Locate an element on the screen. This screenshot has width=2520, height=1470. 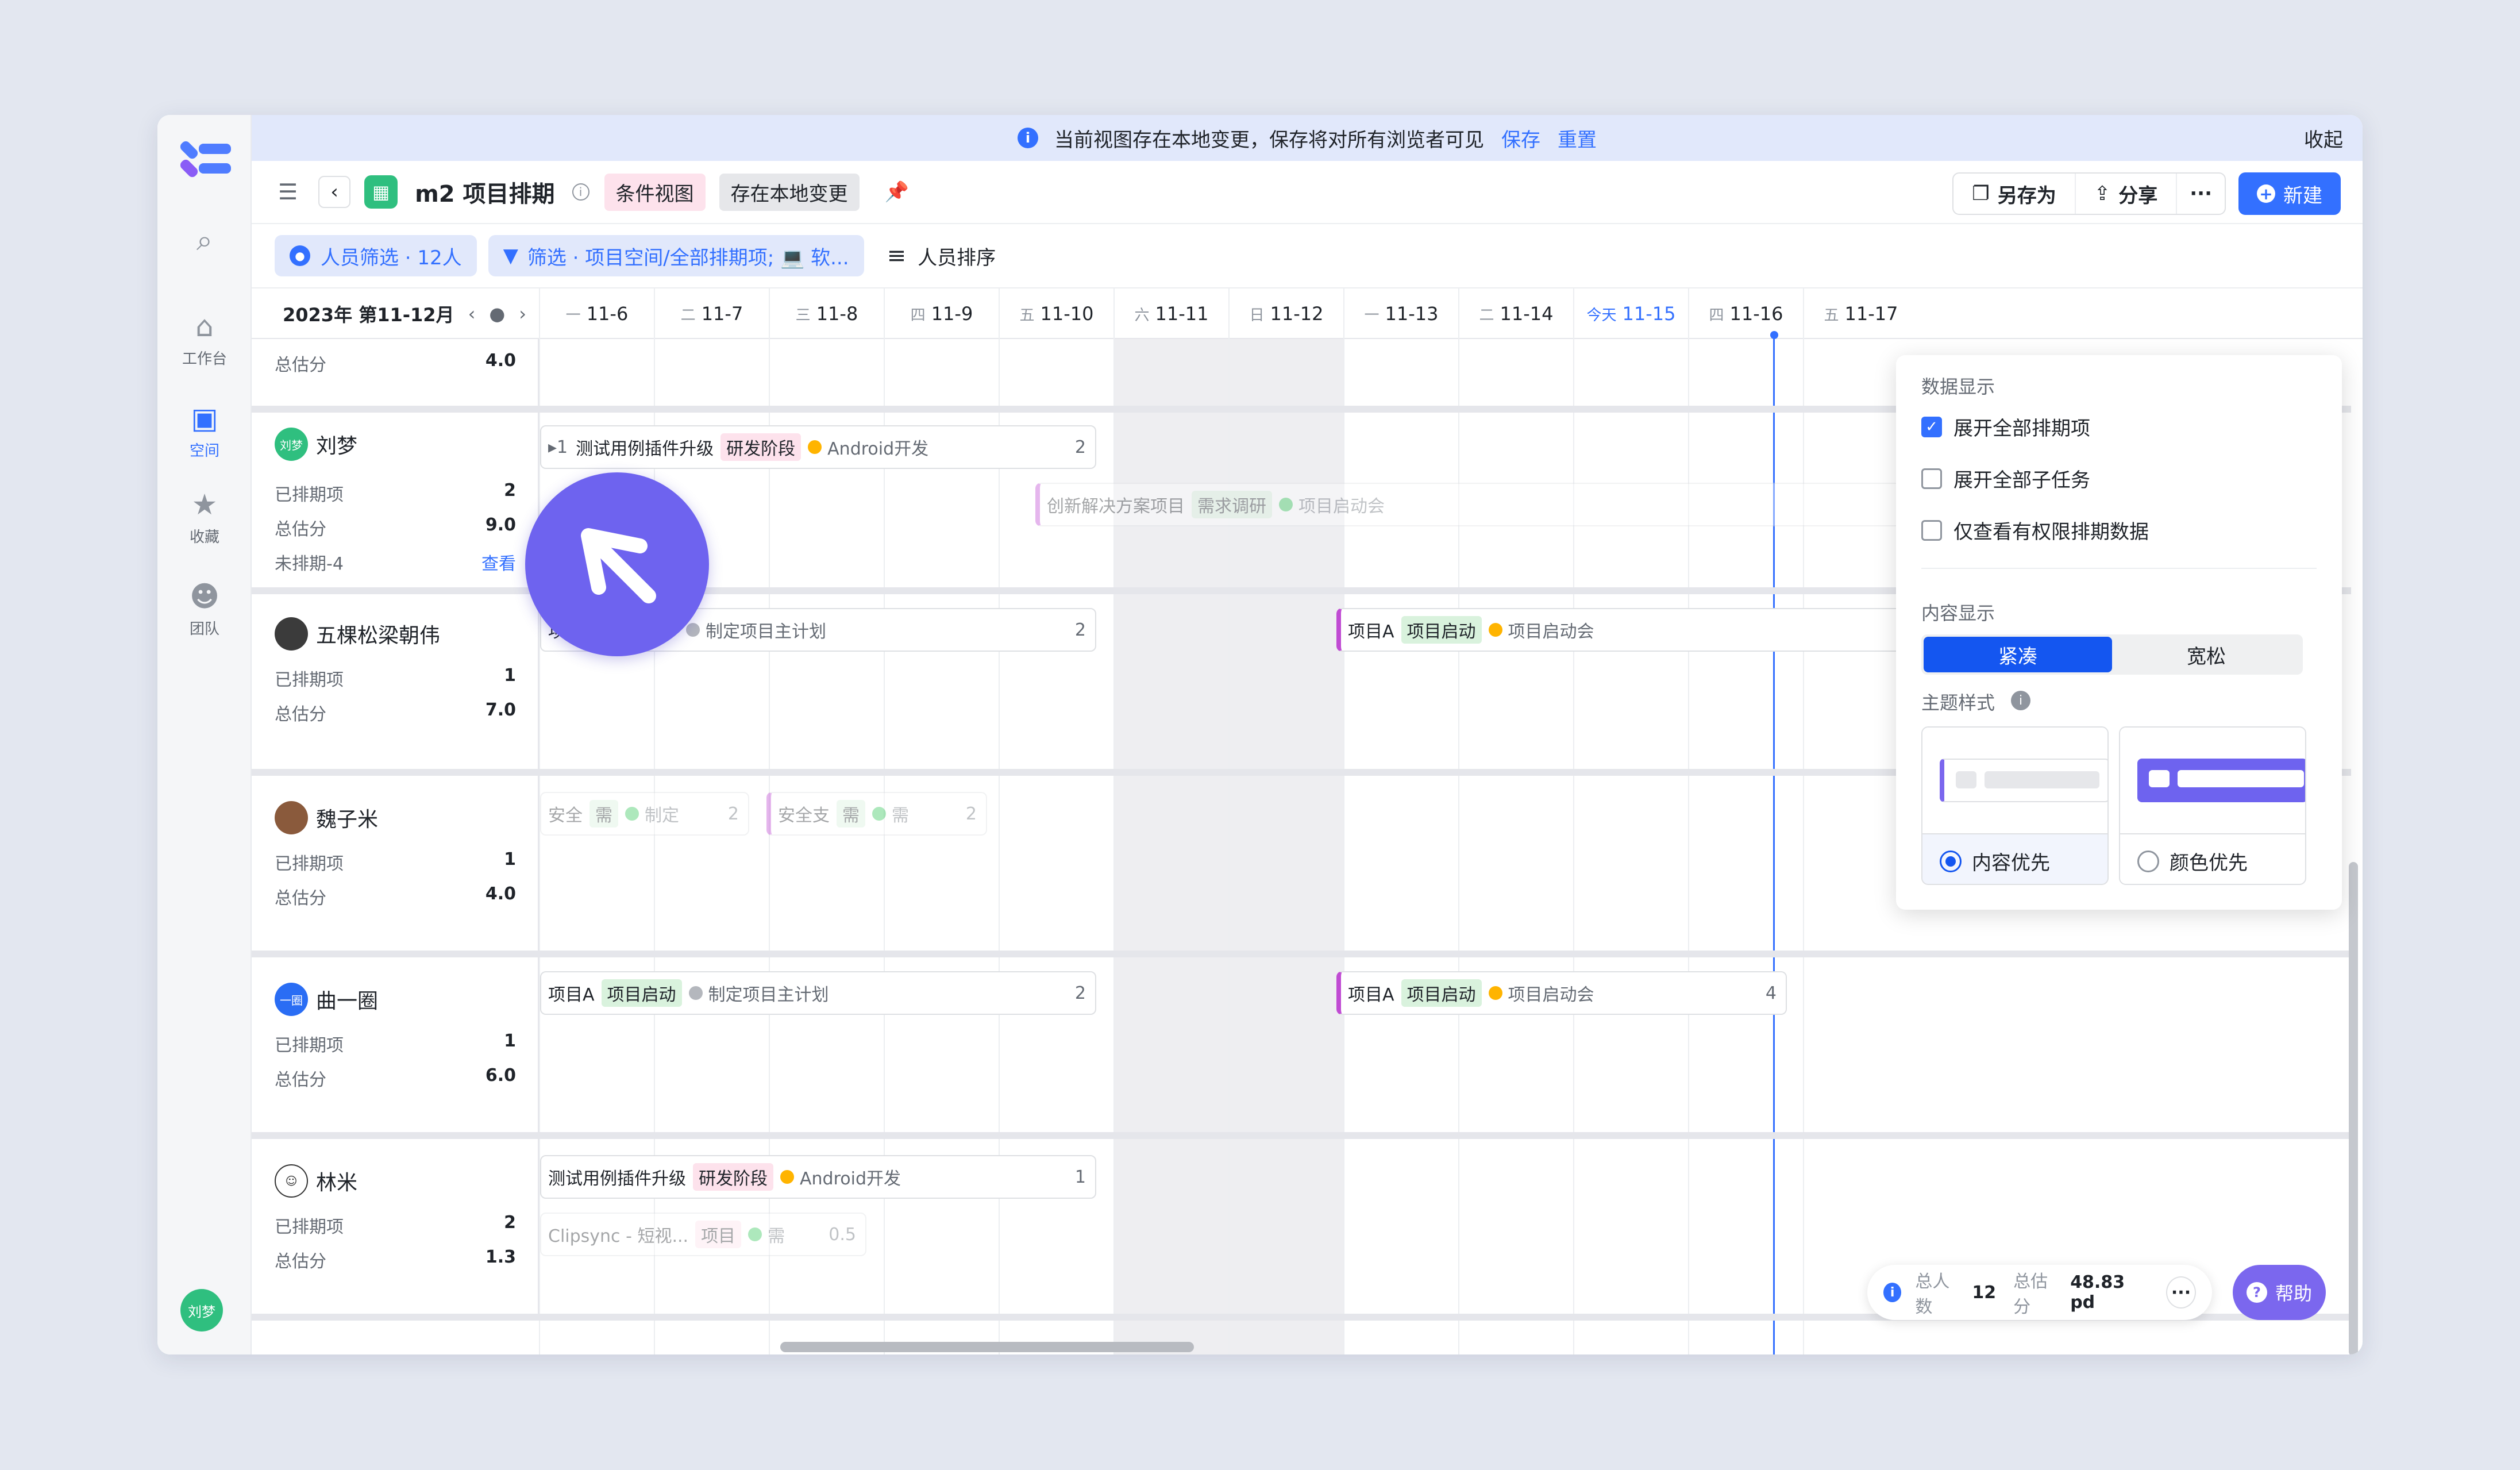
action-group: ❐ 另存为 ⇪ 分享 ··· is located at coordinates (2089, 193).